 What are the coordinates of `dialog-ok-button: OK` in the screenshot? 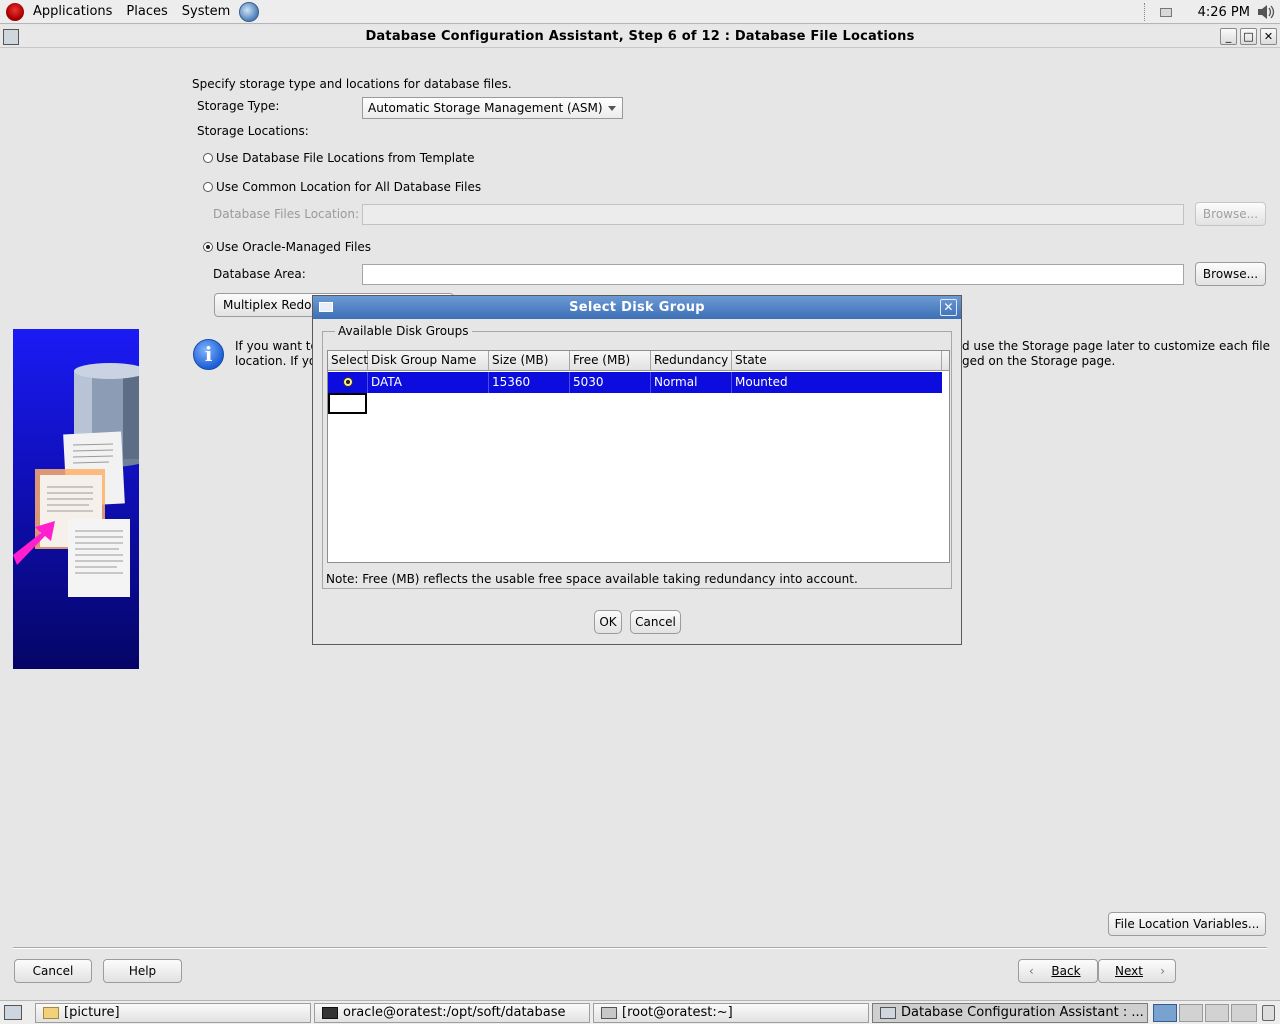 It's located at (608, 622).